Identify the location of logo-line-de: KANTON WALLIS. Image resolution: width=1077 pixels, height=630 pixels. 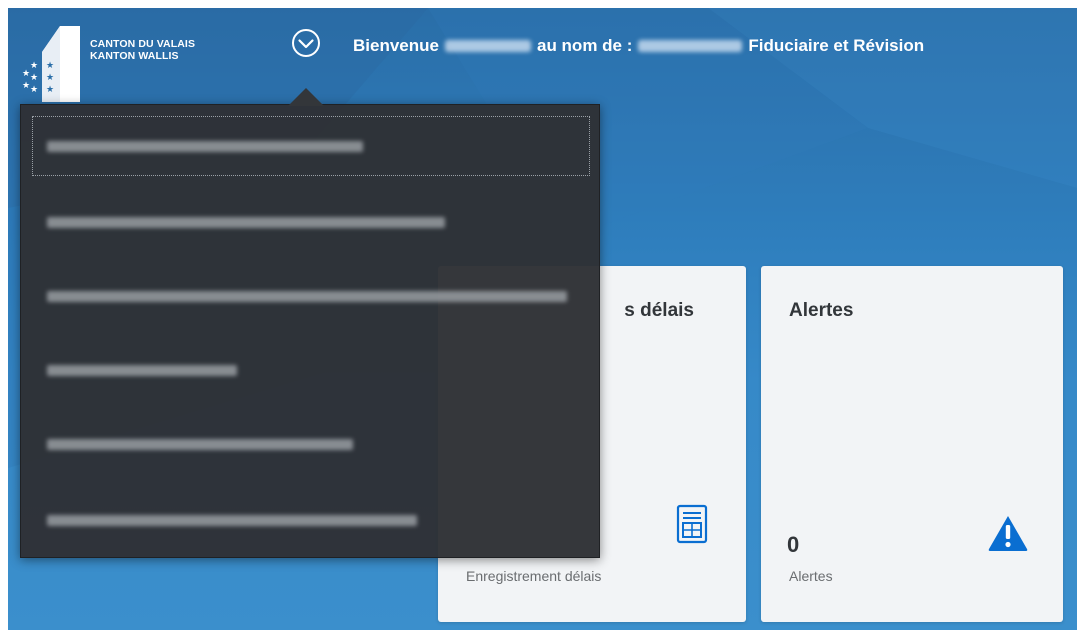
(134, 56).